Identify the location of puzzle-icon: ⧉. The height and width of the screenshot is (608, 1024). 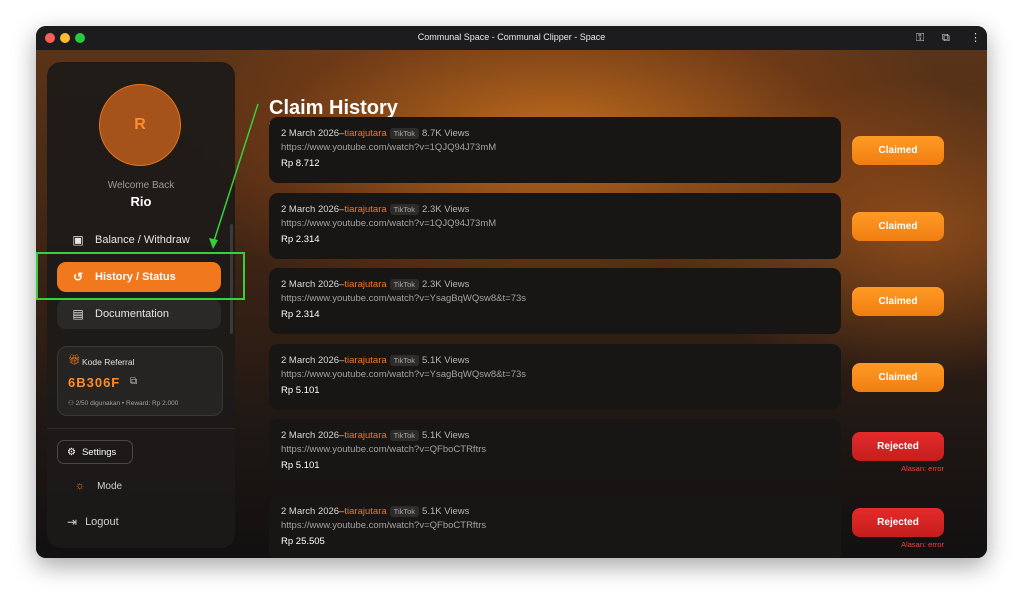
(946, 38).